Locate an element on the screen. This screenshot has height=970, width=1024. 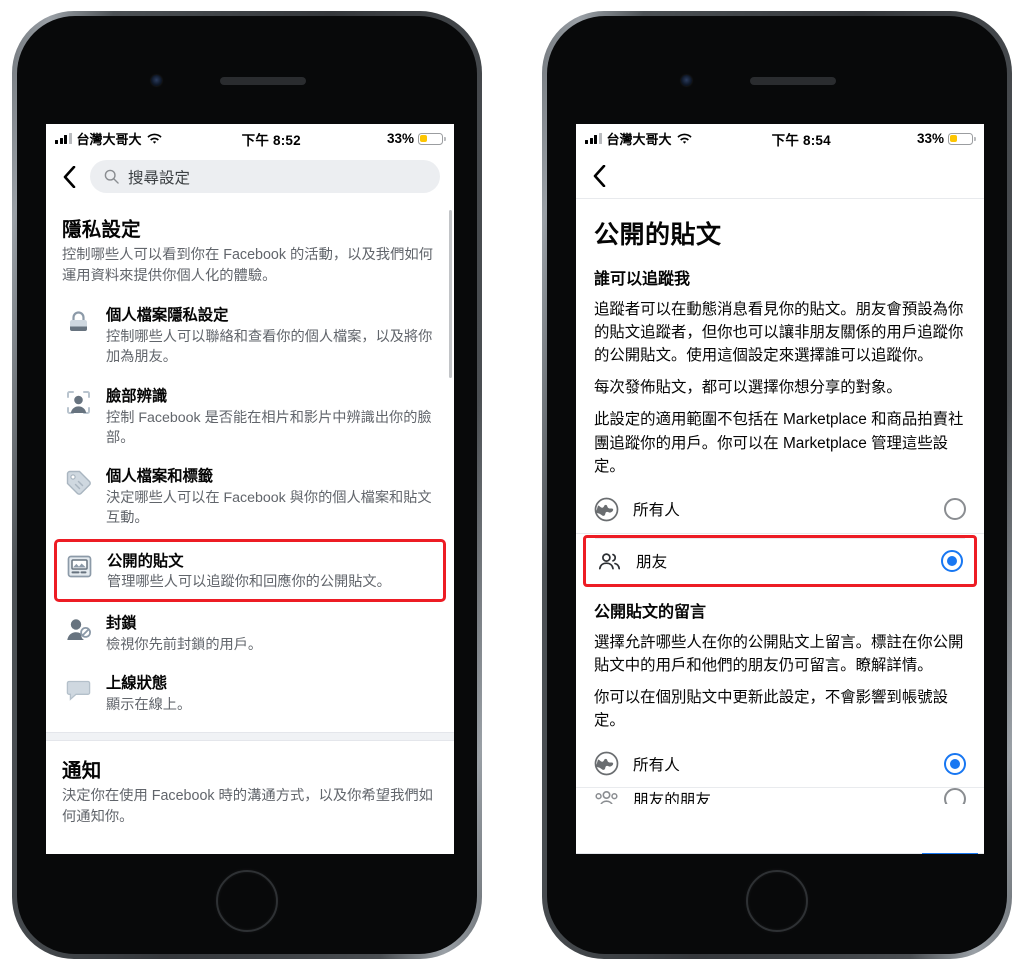
block-user-icon is located at coordinates (78, 629).